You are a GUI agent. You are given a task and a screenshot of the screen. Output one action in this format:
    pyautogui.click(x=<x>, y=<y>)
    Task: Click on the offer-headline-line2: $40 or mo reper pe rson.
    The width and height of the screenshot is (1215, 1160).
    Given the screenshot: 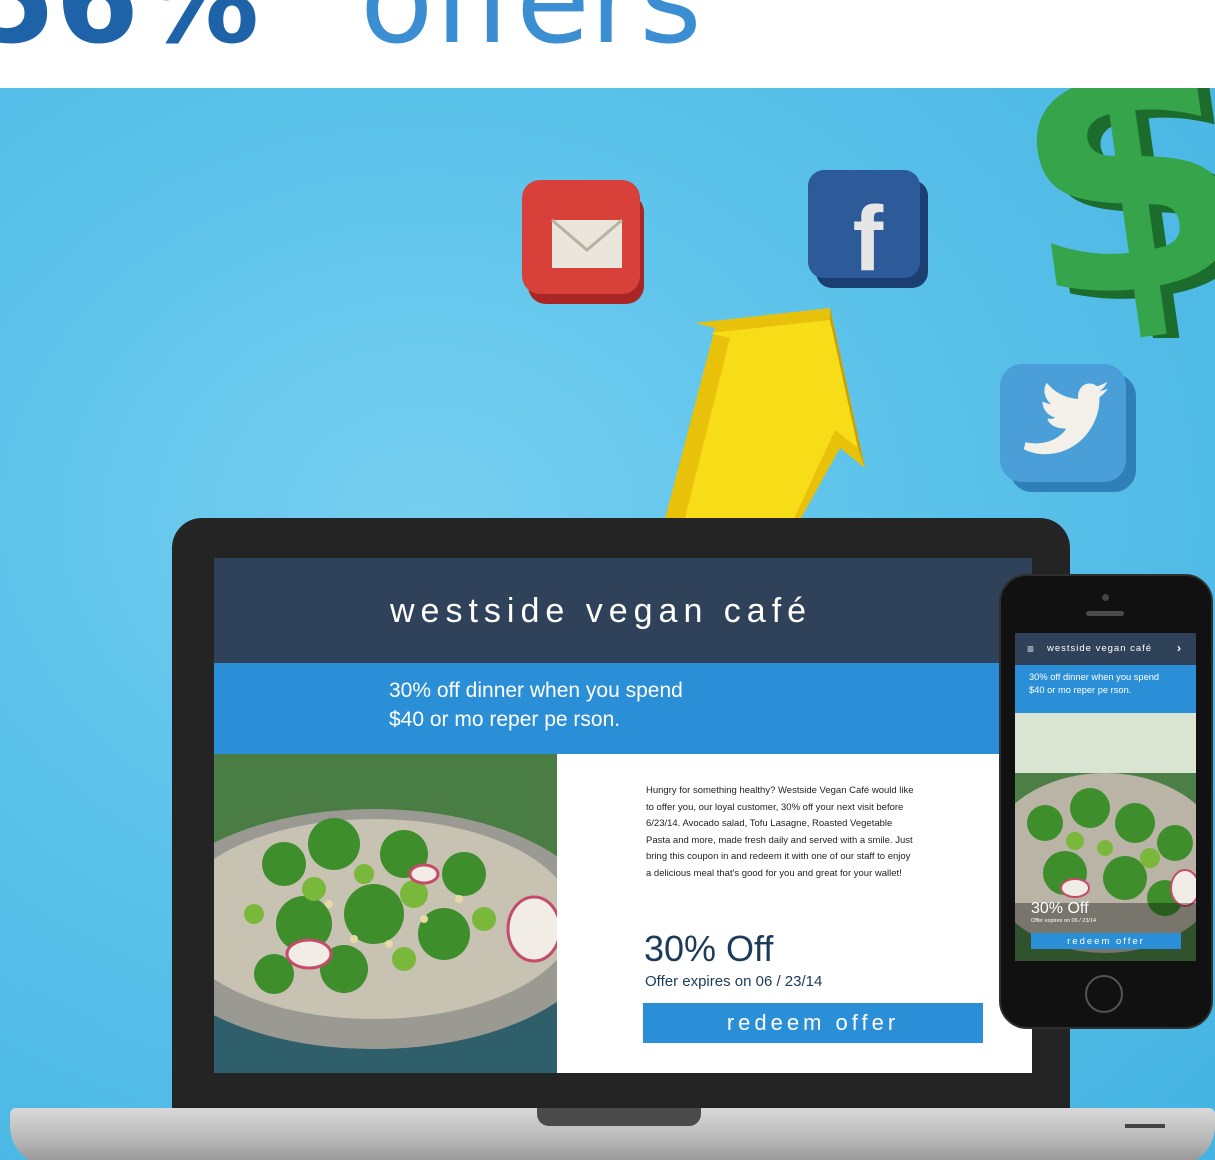 What is the action you would take?
    pyautogui.click(x=505, y=719)
    